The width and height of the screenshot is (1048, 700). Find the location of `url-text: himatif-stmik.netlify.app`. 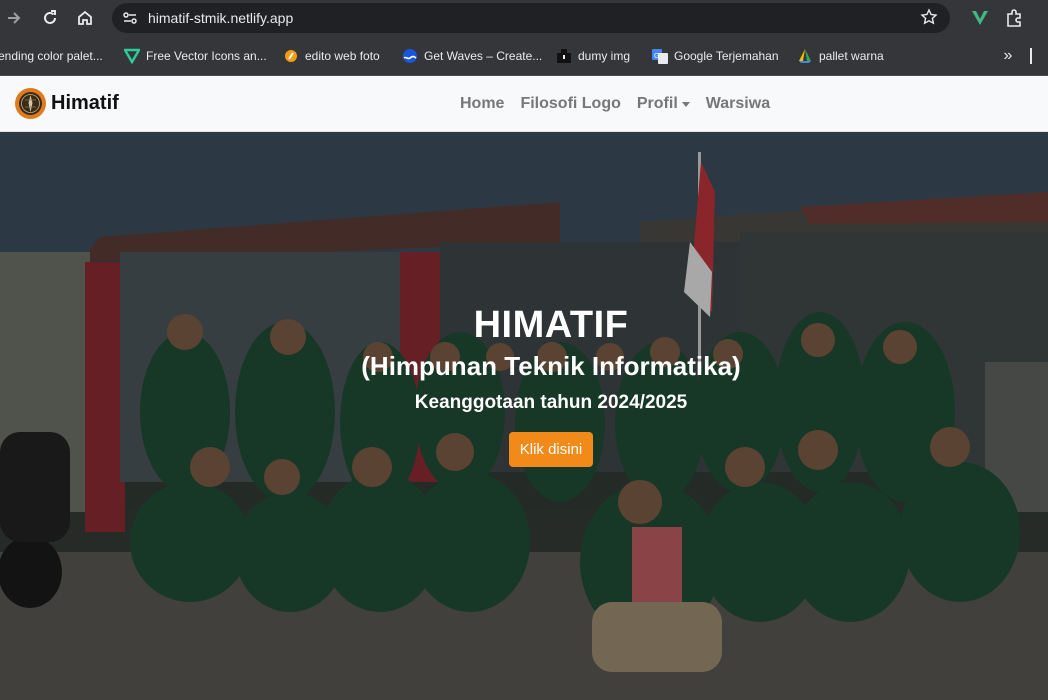

url-text: himatif-stmik.netlify.app is located at coordinates (220, 18).